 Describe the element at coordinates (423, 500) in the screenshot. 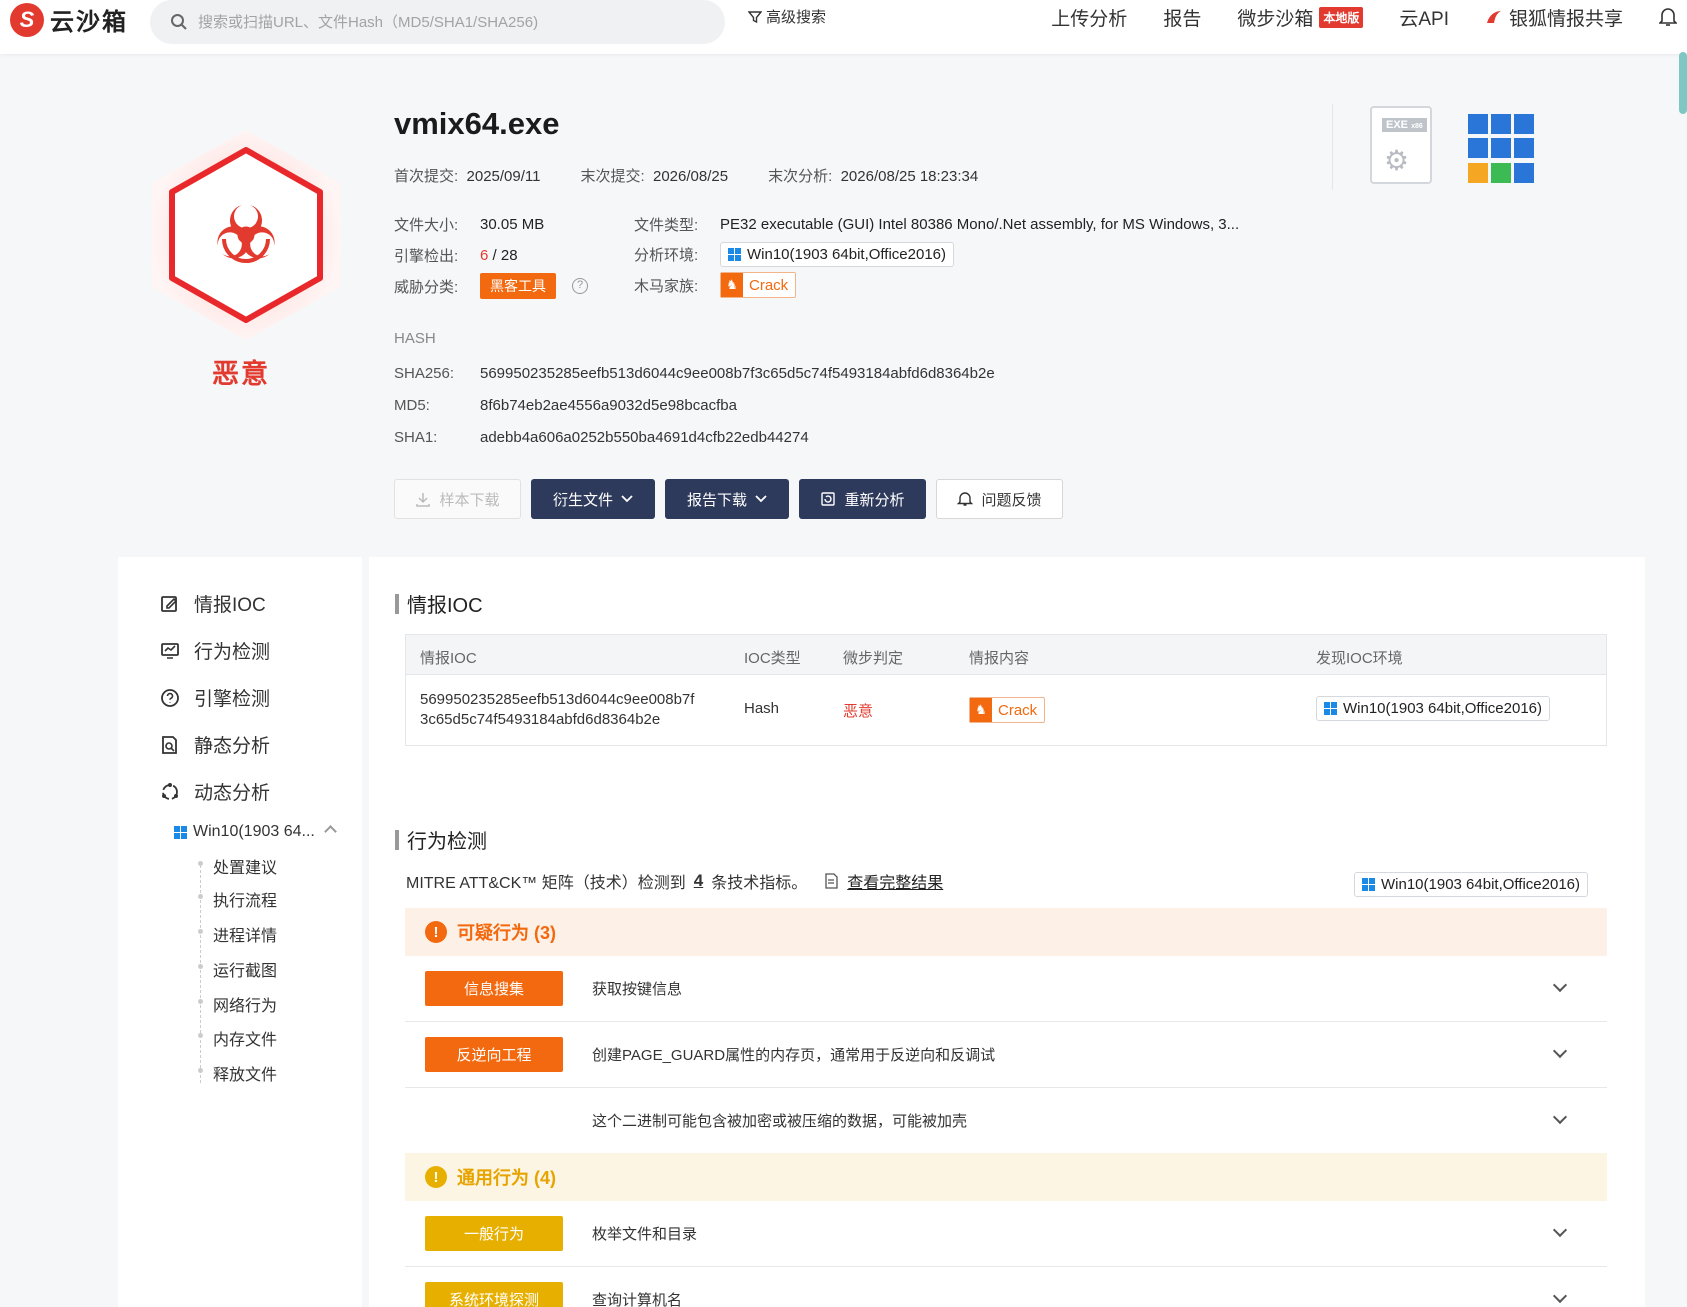

I see `download-icon` at that location.